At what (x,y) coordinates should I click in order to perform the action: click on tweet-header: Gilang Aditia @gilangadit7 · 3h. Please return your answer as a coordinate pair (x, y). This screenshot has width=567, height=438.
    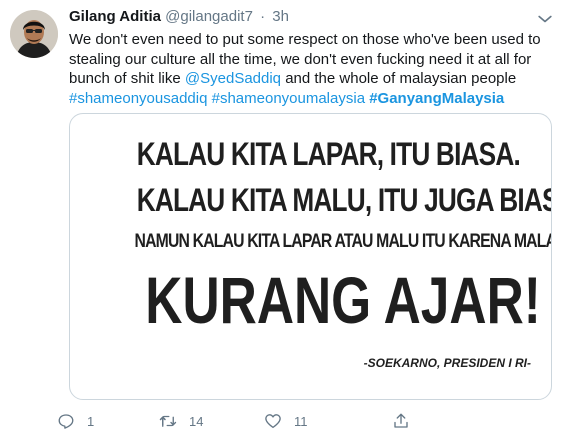
    Looking at the image, I should click on (179, 18).